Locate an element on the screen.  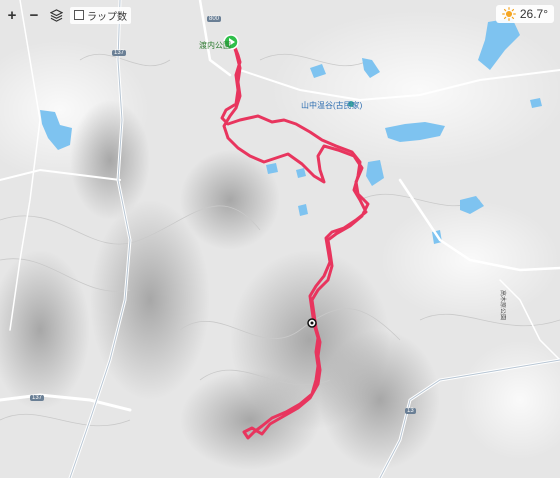
zoom-out-button: − is located at coordinates (34, 15).